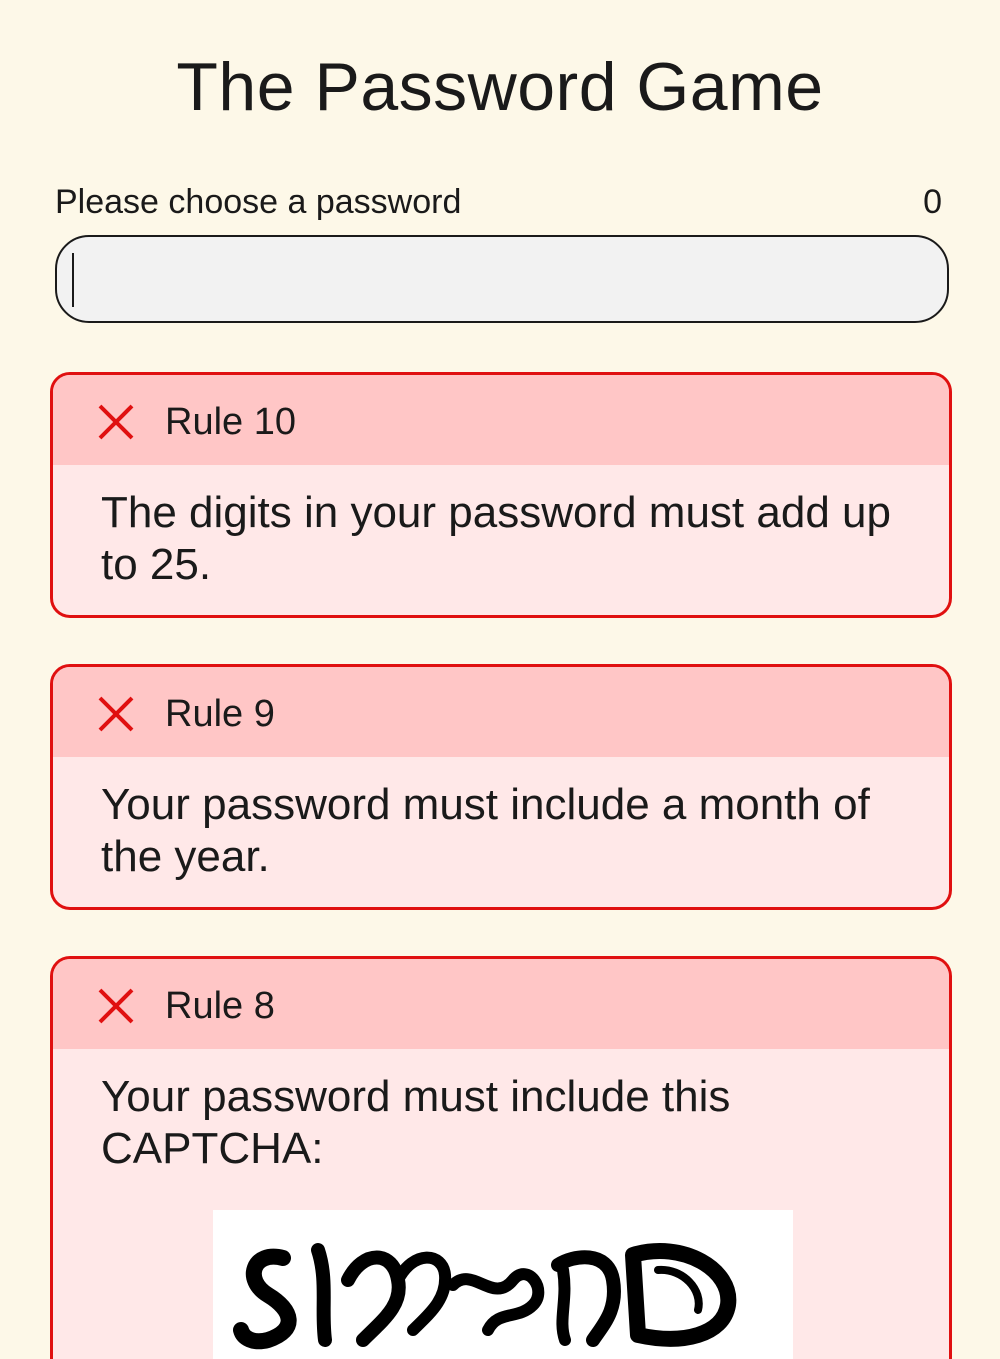 Image resolution: width=1000 pixels, height=1359 pixels. Describe the element at coordinates (73, 280) in the screenshot. I see `text-cursor` at that location.